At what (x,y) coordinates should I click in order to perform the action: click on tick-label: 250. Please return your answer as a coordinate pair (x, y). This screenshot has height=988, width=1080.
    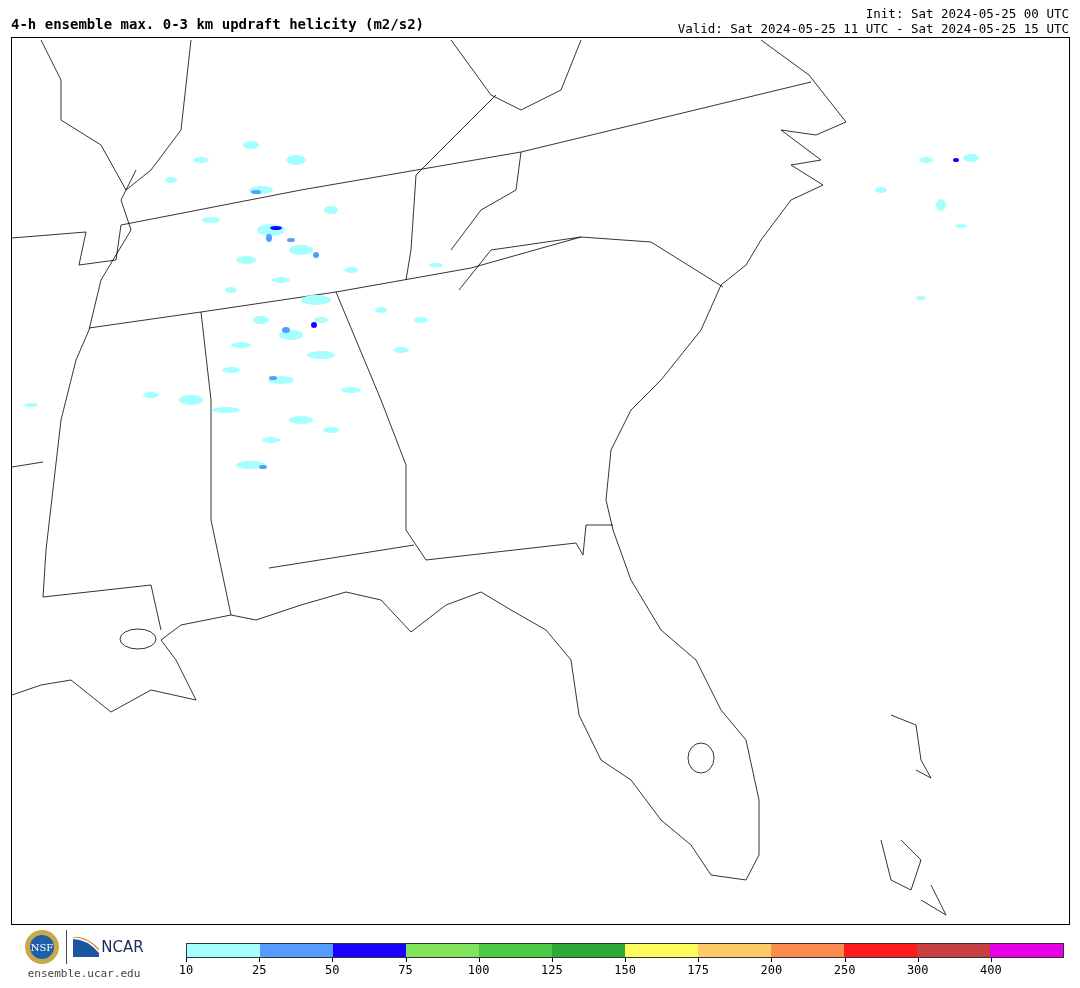
    Looking at the image, I should click on (844, 970).